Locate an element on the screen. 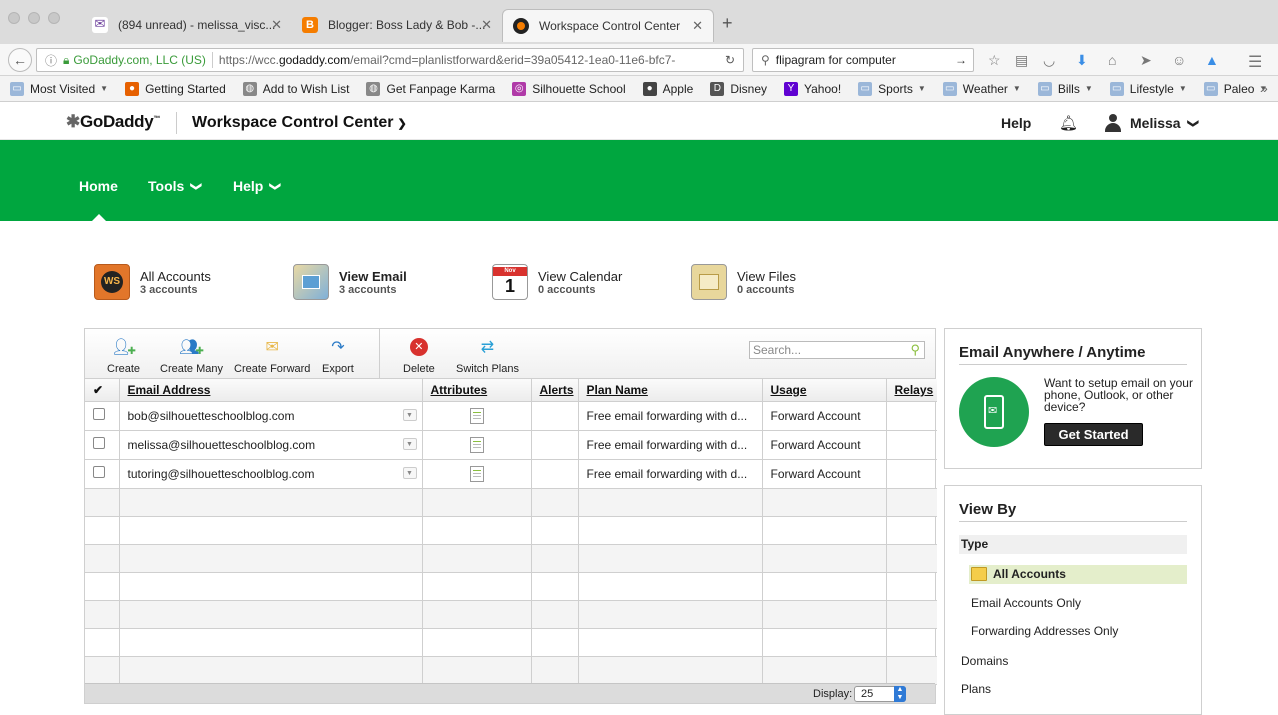 The width and height of the screenshot is (1278, 715). col-usage: Usage is located at coordinates (824, 390).